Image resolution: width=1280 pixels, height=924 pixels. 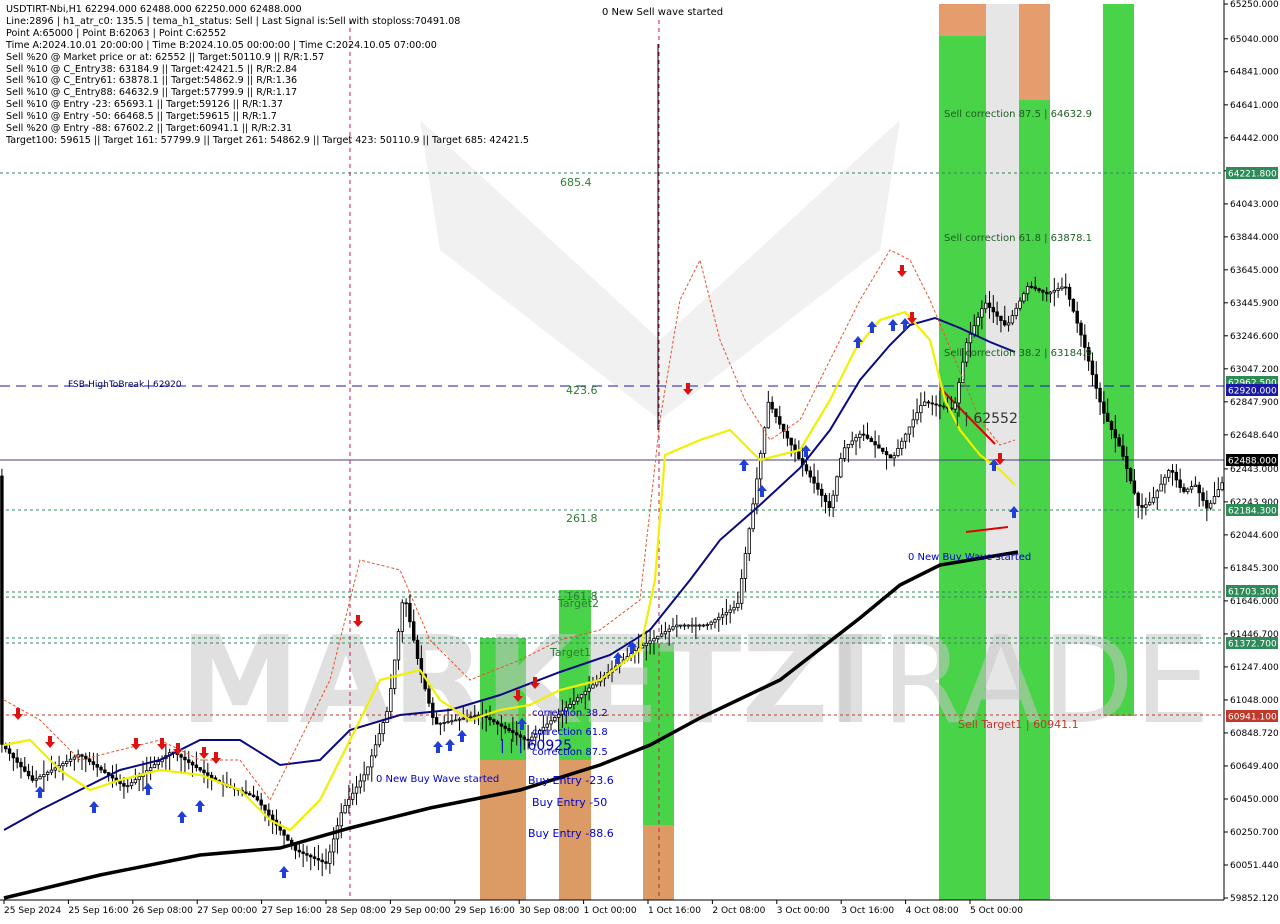 What do you see at coordinates (125, 385) in the screenshot?
I see `chart-annotation: FSB-HighToBreak | 62920` at bounding box center [125, 385].